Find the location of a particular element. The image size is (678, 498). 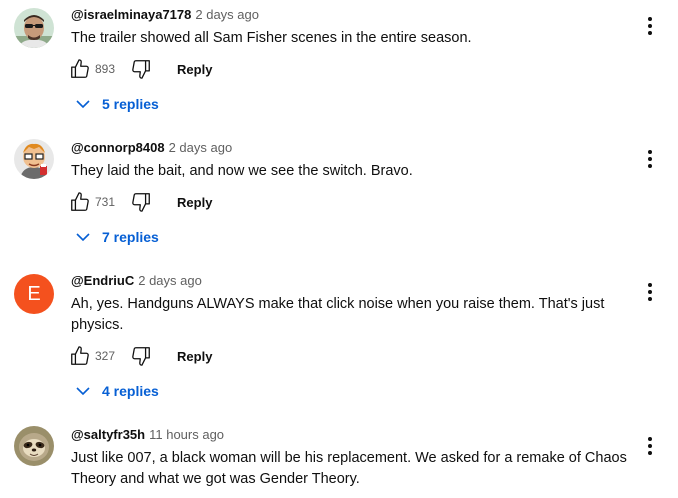

author-name: @connorp8408 is located at coordinates (118, 147).